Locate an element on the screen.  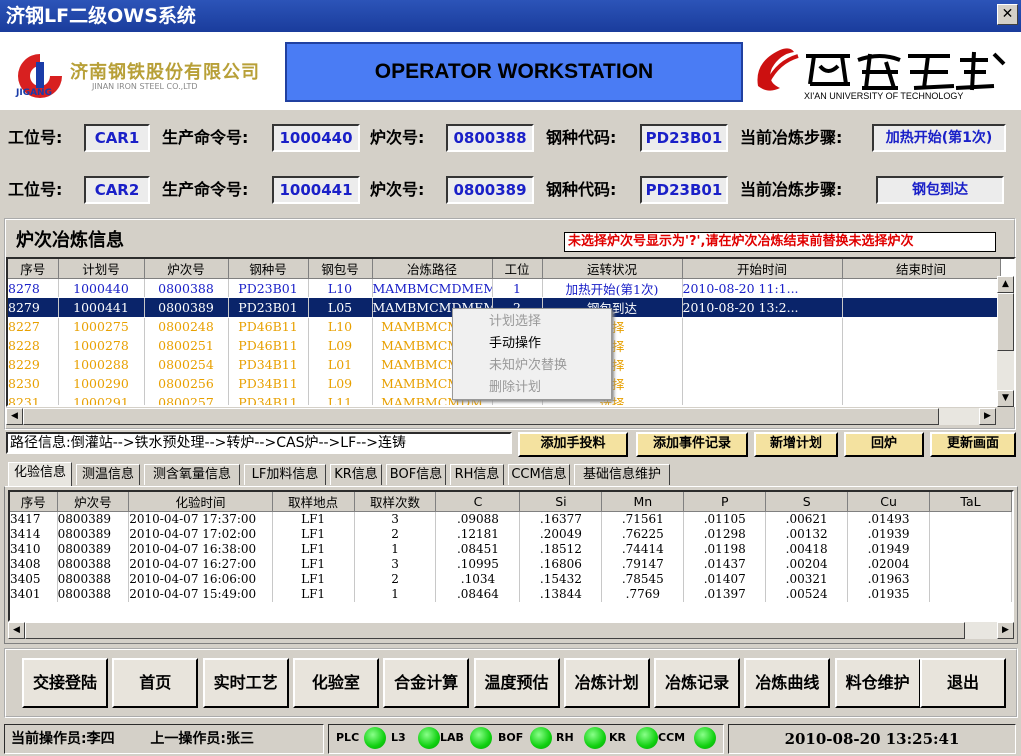
scroll-down-icon: ▼ is located at coordinates (1005, 398).